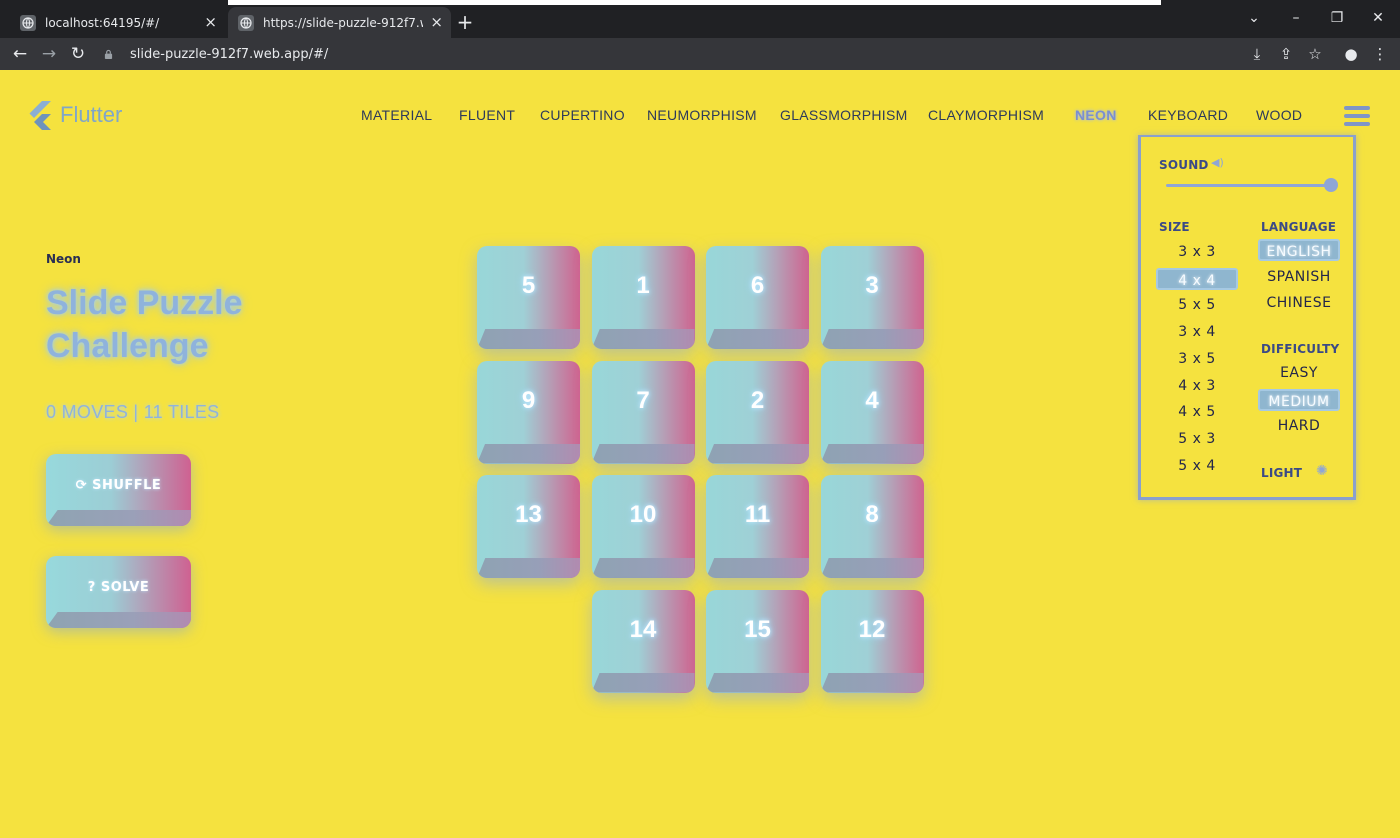  Describe the element at coordinates (643, 629) in the screenshot. I see `tile-number: 14` at that location.